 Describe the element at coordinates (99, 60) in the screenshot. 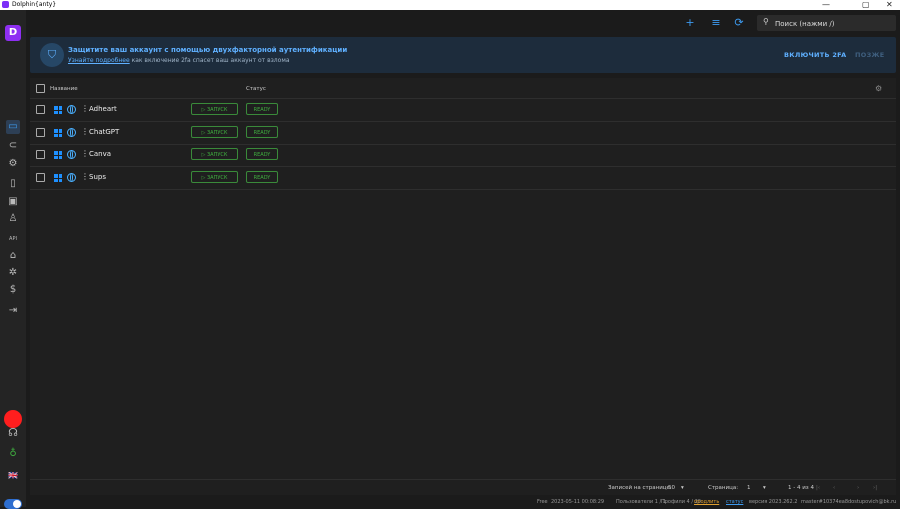

I see `learn-more-link: Узнайте подробнее` at that location.